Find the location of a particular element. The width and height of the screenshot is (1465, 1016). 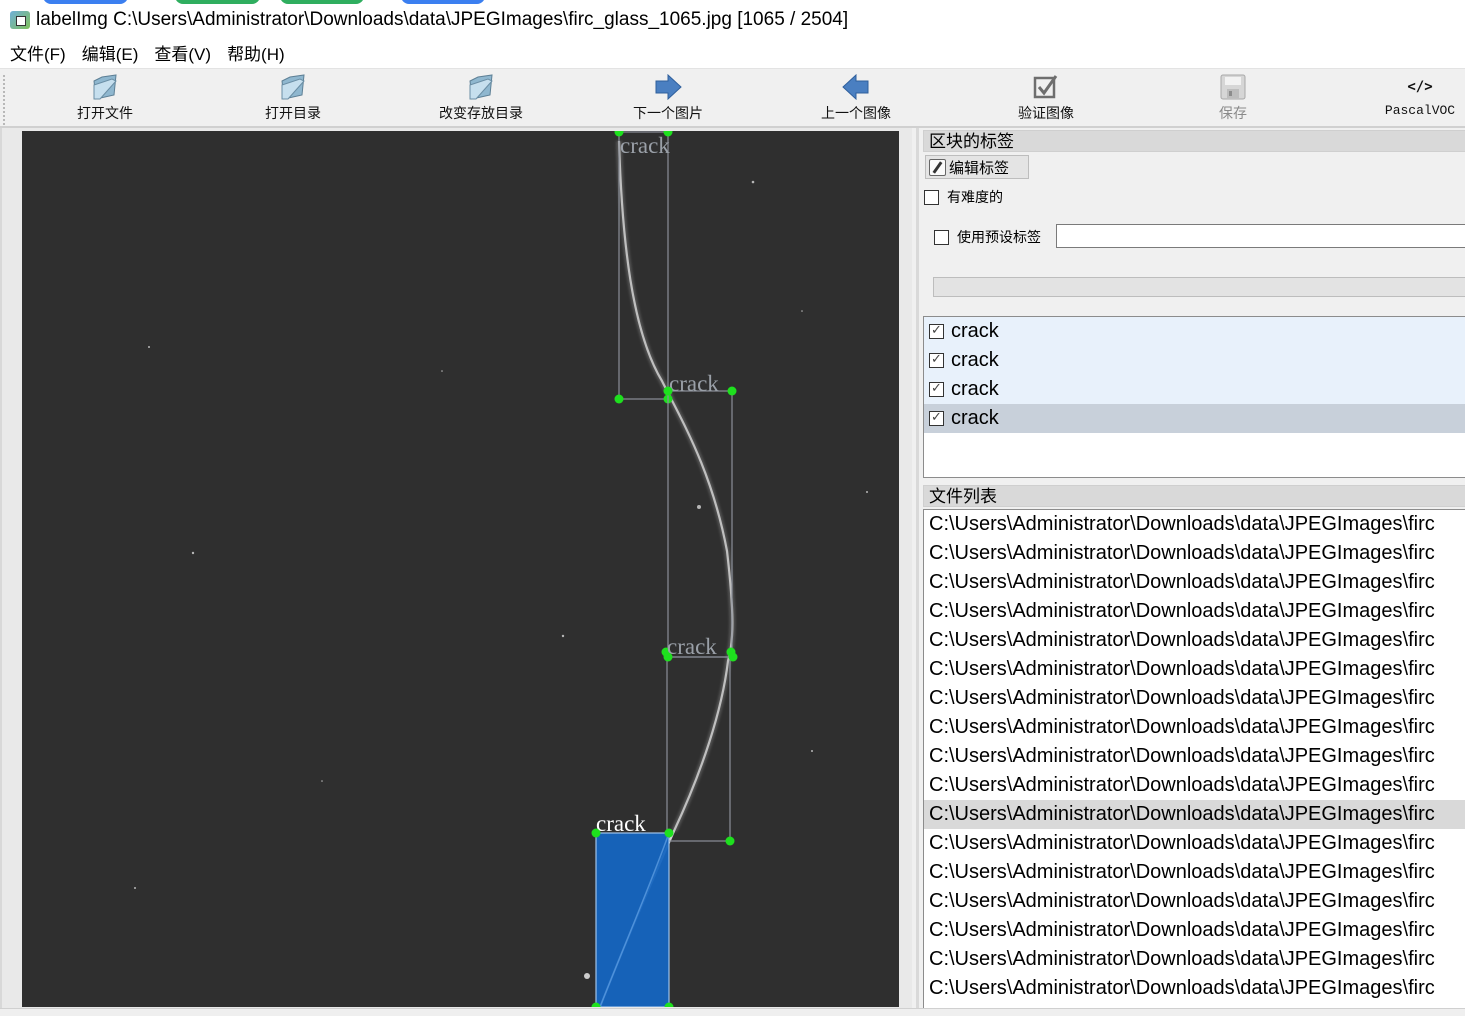

change-save-dir-button: 改变存放目录 is located at coordinates (481, 99).